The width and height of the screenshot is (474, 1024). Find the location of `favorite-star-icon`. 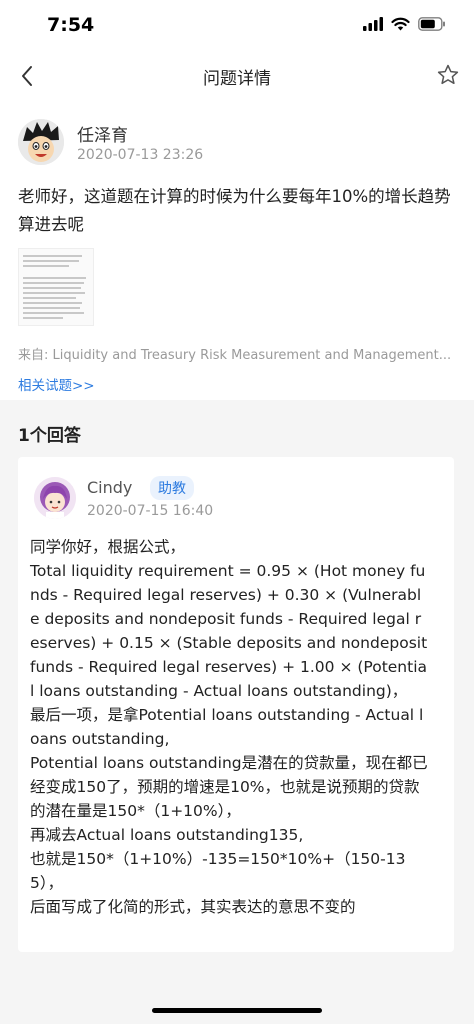

favorite-star-icon is located at coordinates (448, 75).